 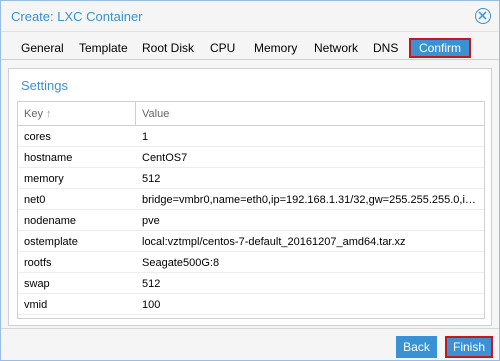 What do you see at coordinates (181, 263) in the screenshot?
I see `row-value: Seagate500G:8` at bounding box center [181, 263].